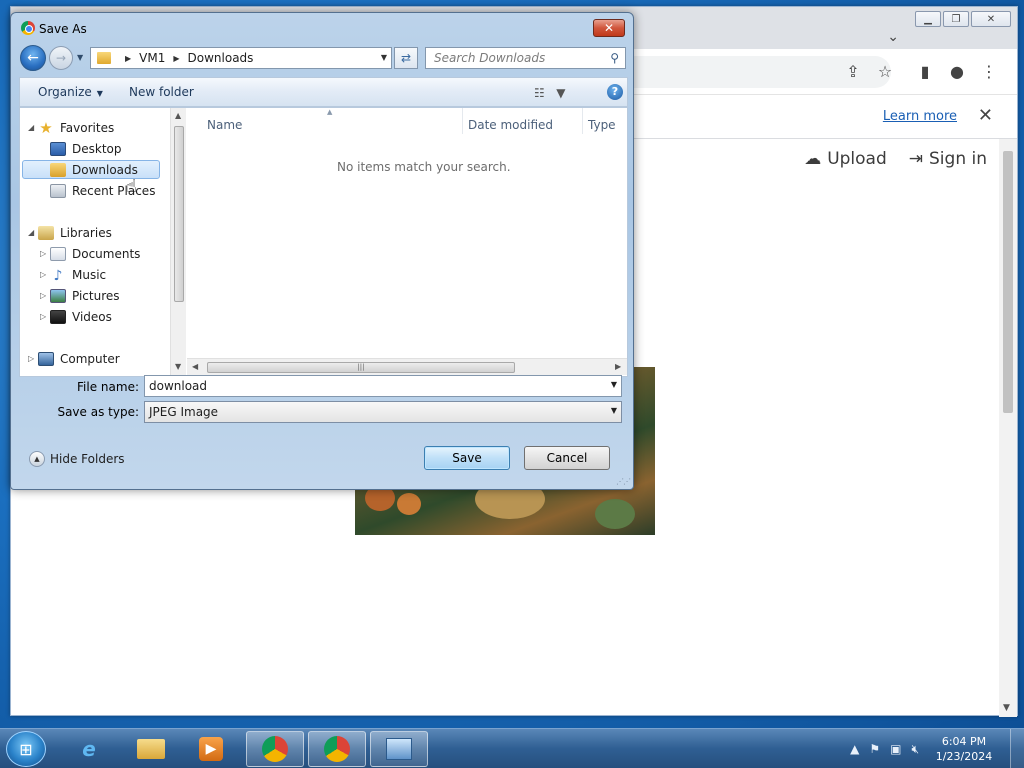  What do you see at coordinates (895, 749) in the screenshot?
I see `network-icon: ▣` at bounding box center [895, 749].